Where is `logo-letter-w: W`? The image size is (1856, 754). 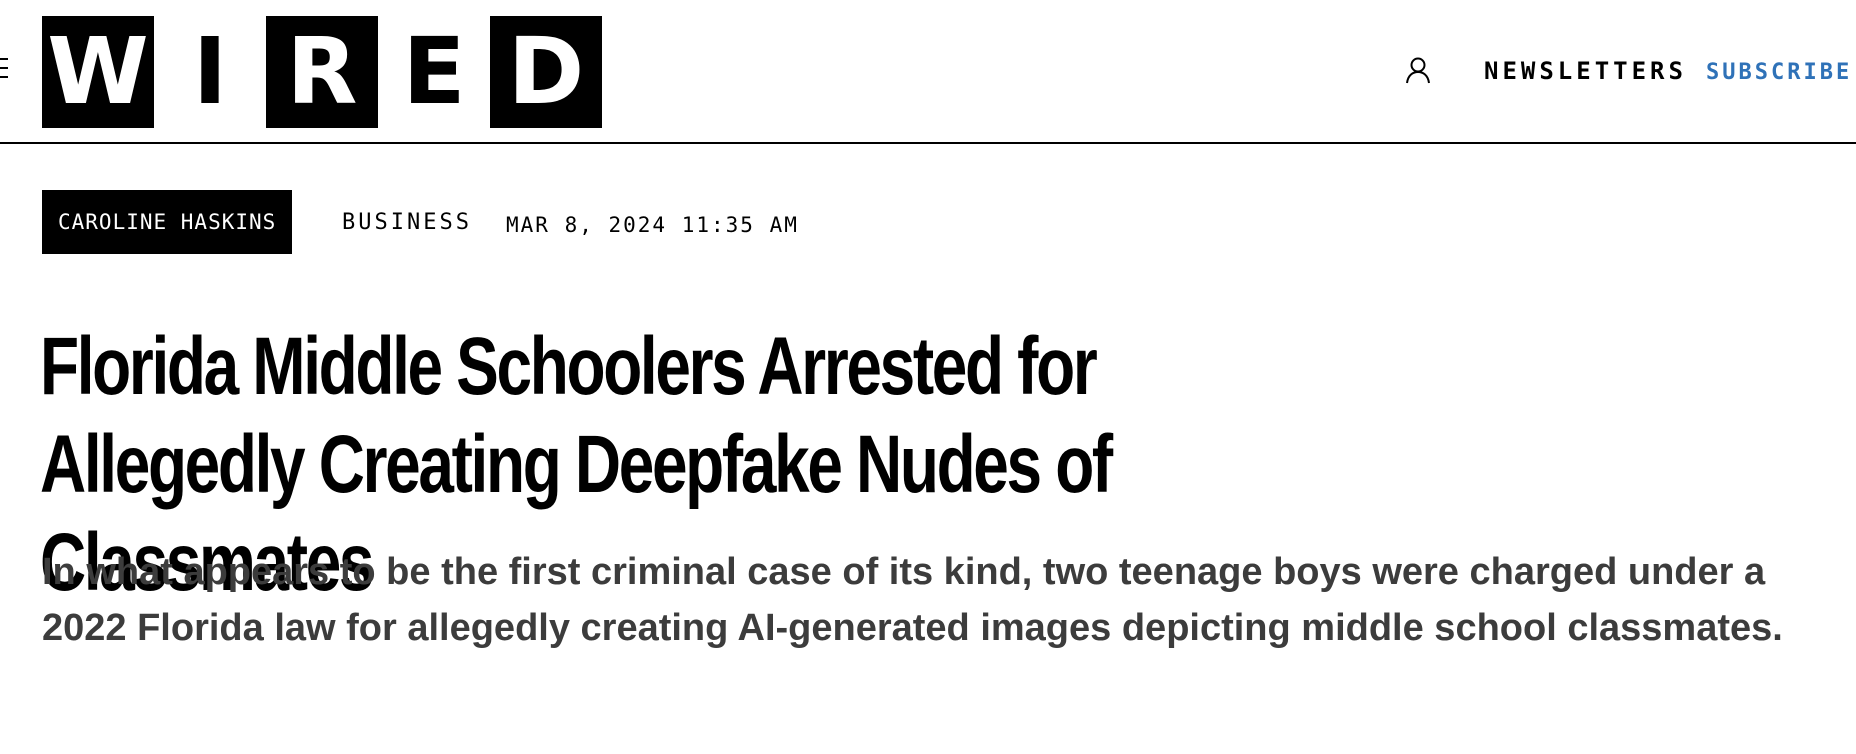
logo-letter-w: W is located at coordinates (98, 72).